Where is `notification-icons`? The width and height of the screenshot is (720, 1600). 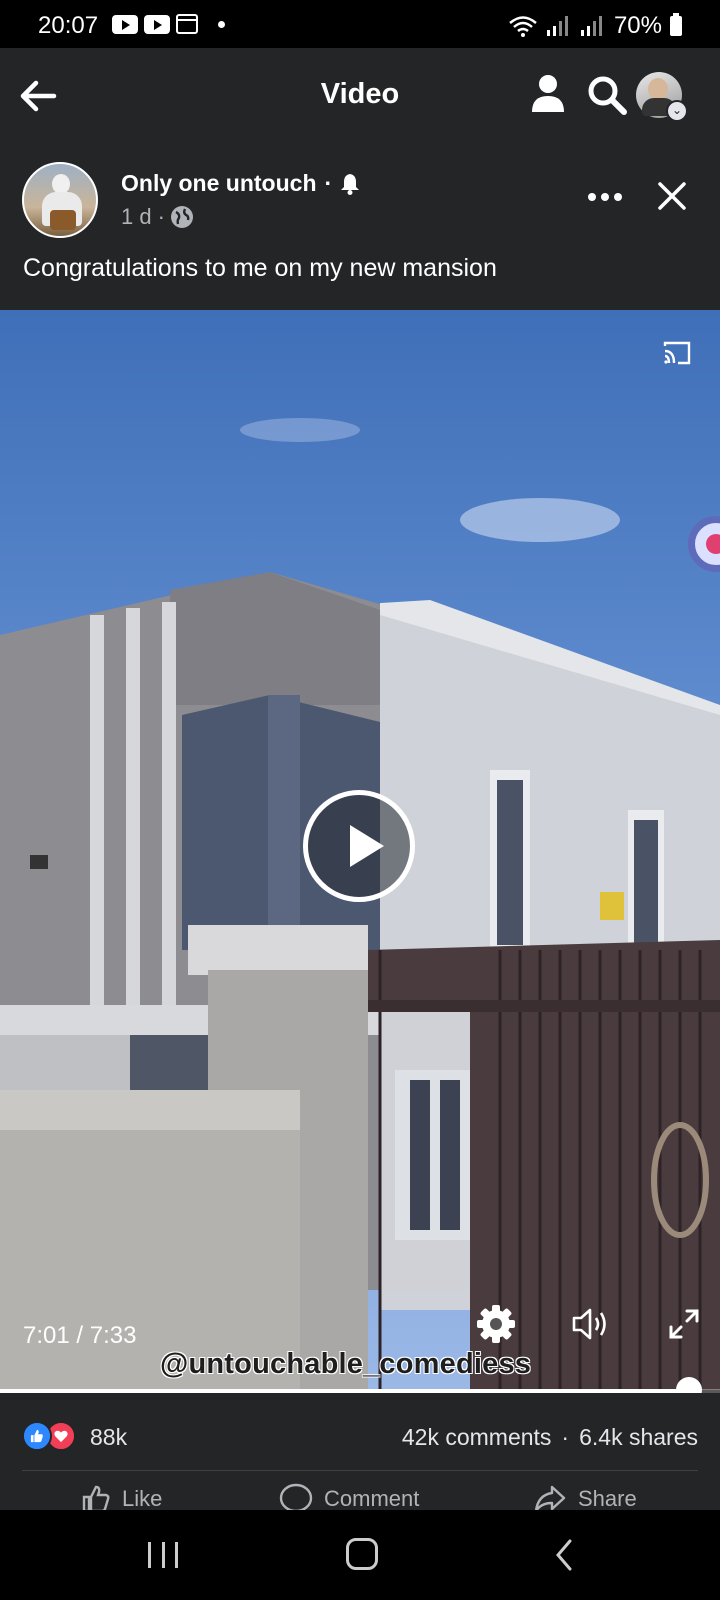 notification-icons is located at coordinates (168, 24).